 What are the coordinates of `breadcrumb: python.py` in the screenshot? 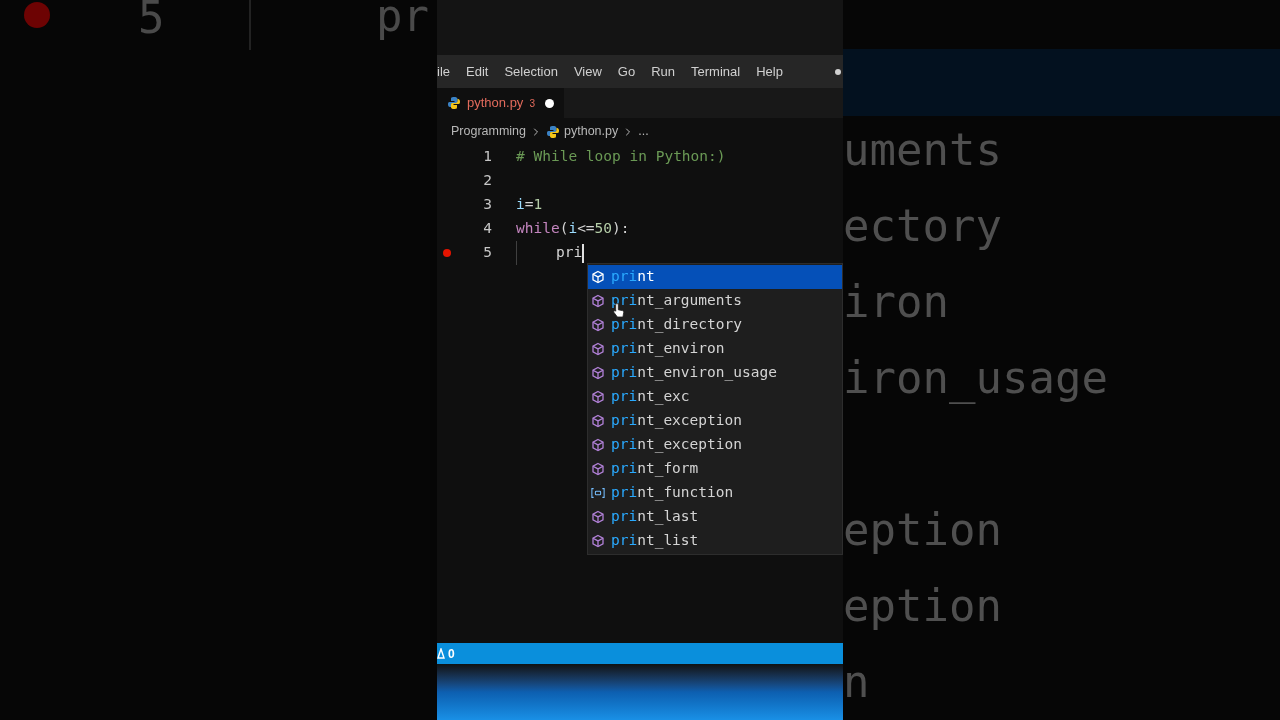 It's located at (591, 131).